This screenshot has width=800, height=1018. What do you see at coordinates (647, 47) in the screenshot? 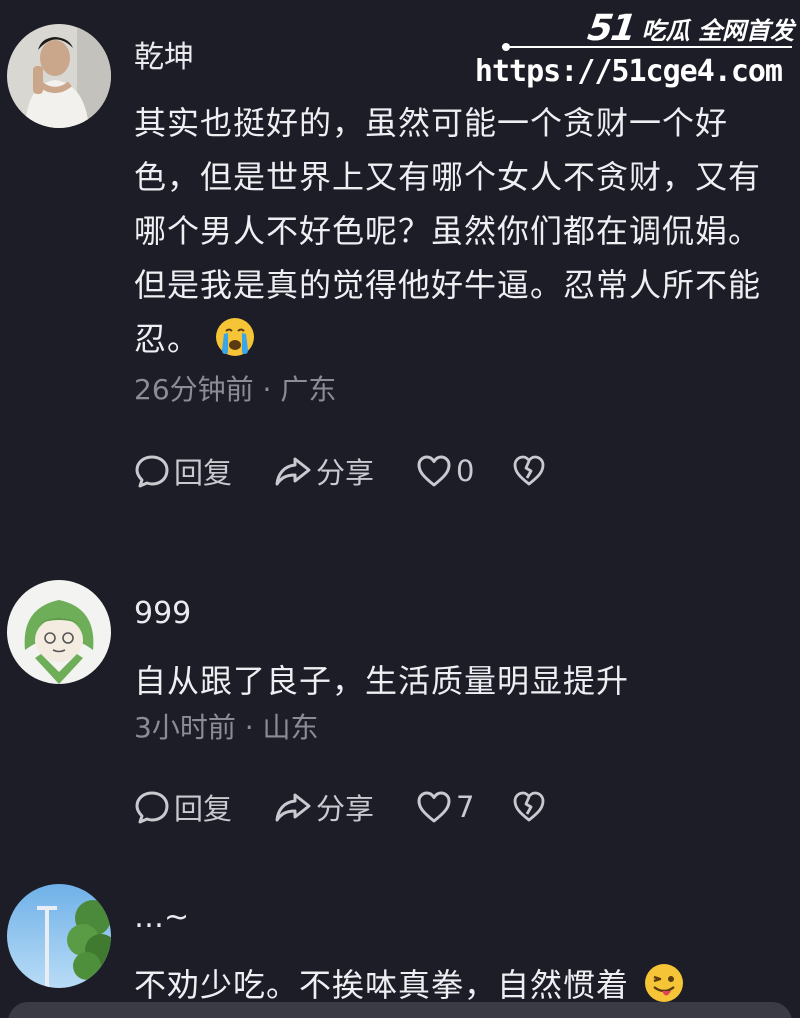
I see `watermark-divider` at bounding box center [647, 47].